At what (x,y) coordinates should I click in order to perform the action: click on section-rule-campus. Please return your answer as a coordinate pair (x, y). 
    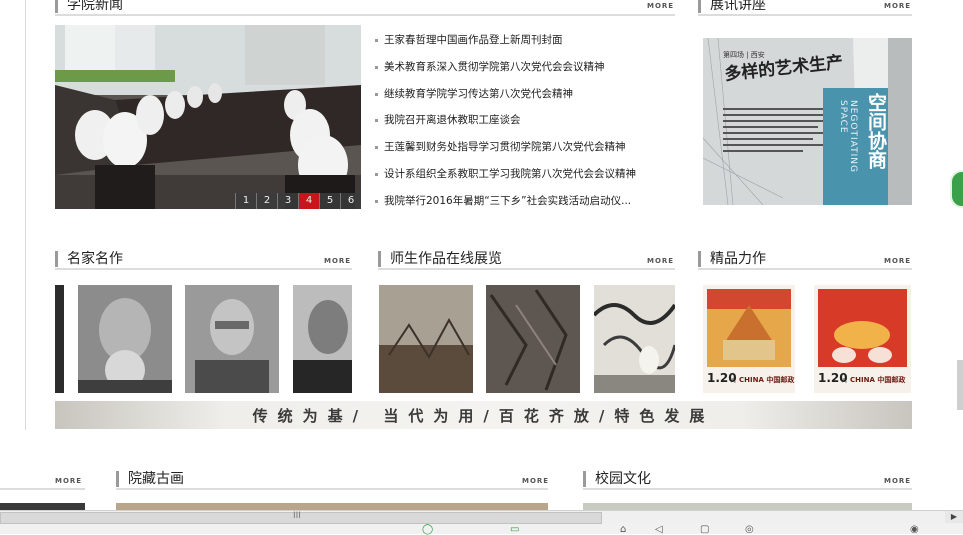
    Looking at the image, I should click on (747, 489).